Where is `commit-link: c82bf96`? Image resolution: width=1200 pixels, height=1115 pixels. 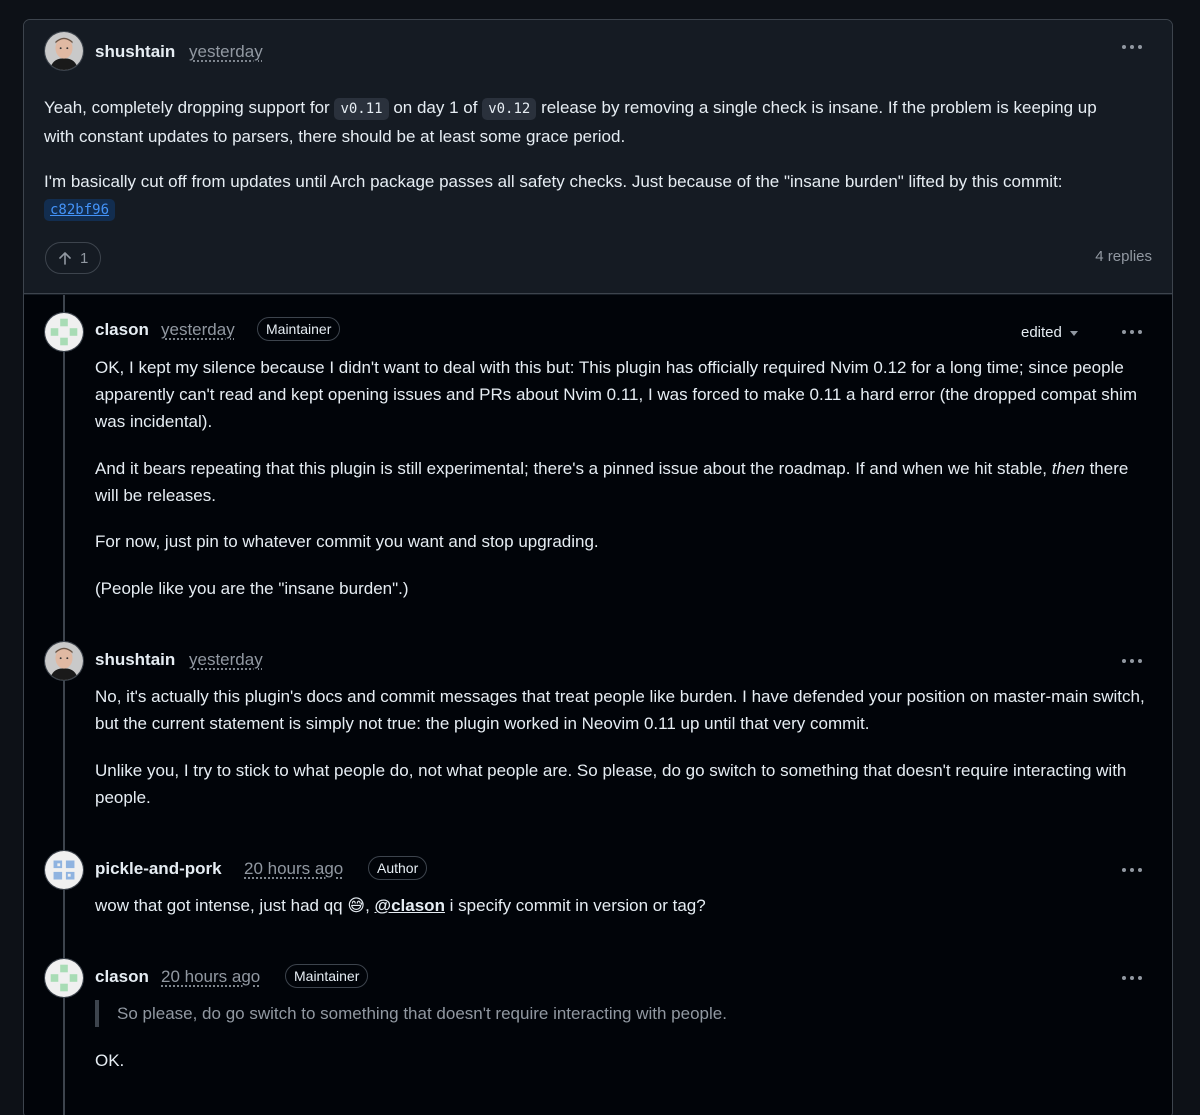 commit-link: c82bf96 is located at coordinates (80, 210).